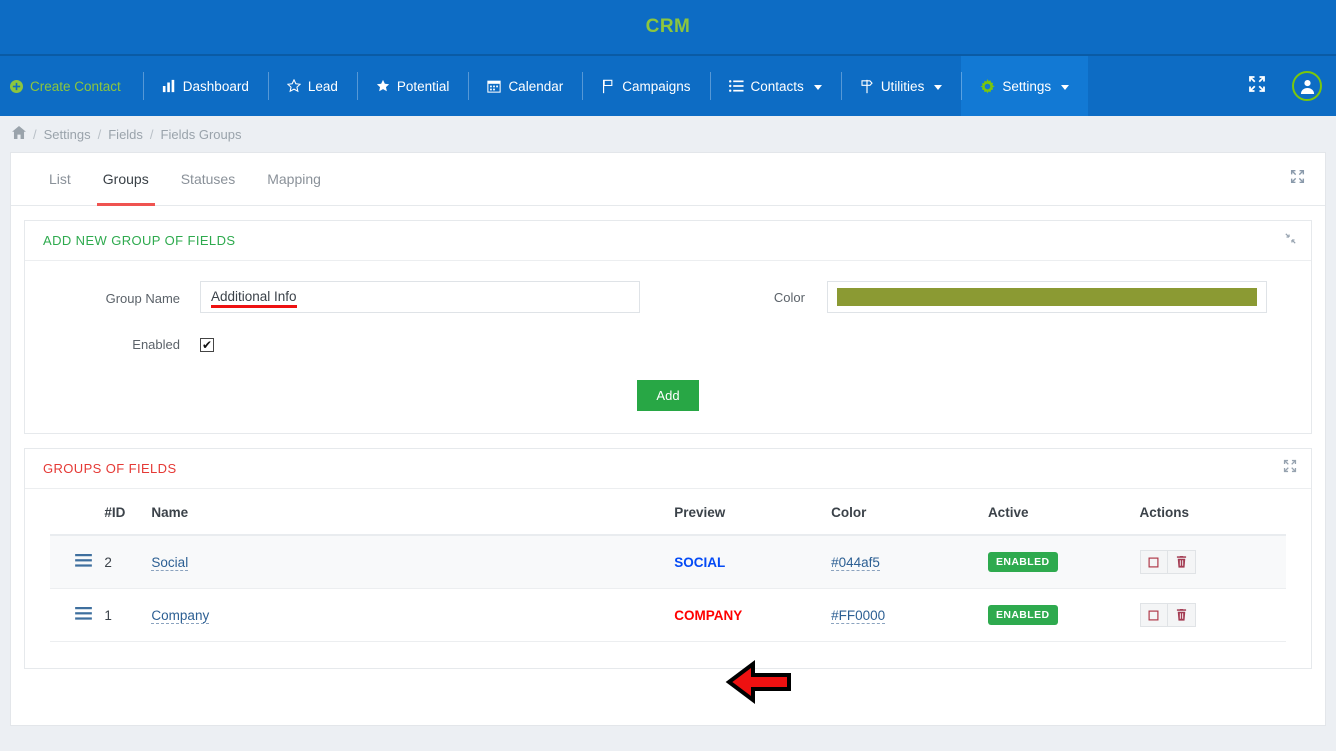 The image size is (1336, 751). I want to click on nav-label: Dashboard, so click(215, 86).